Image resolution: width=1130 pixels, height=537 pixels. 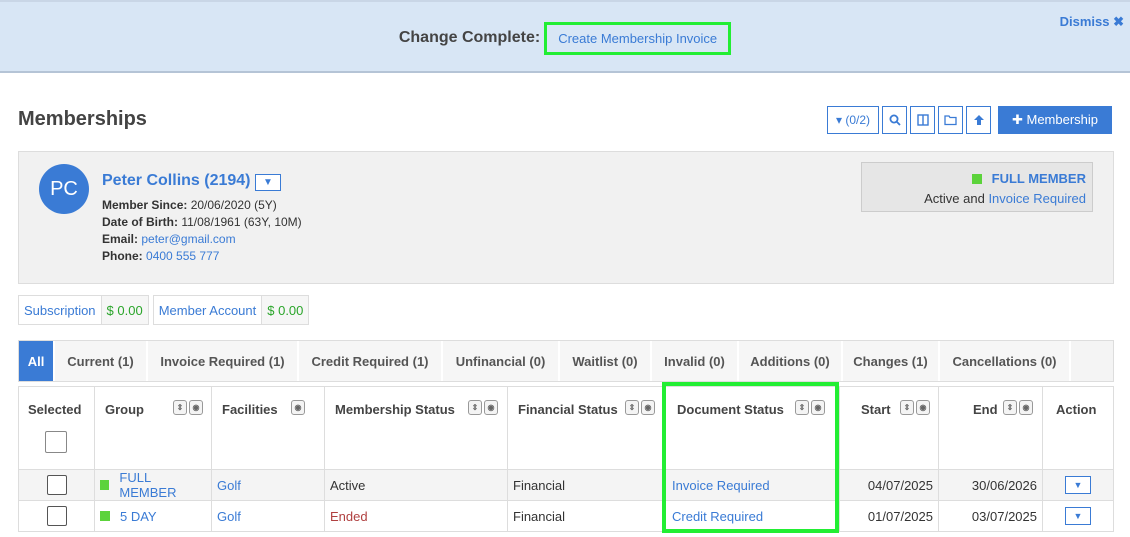 I want to click on membership-status-cell: Ended, so click(x=416, y=516).